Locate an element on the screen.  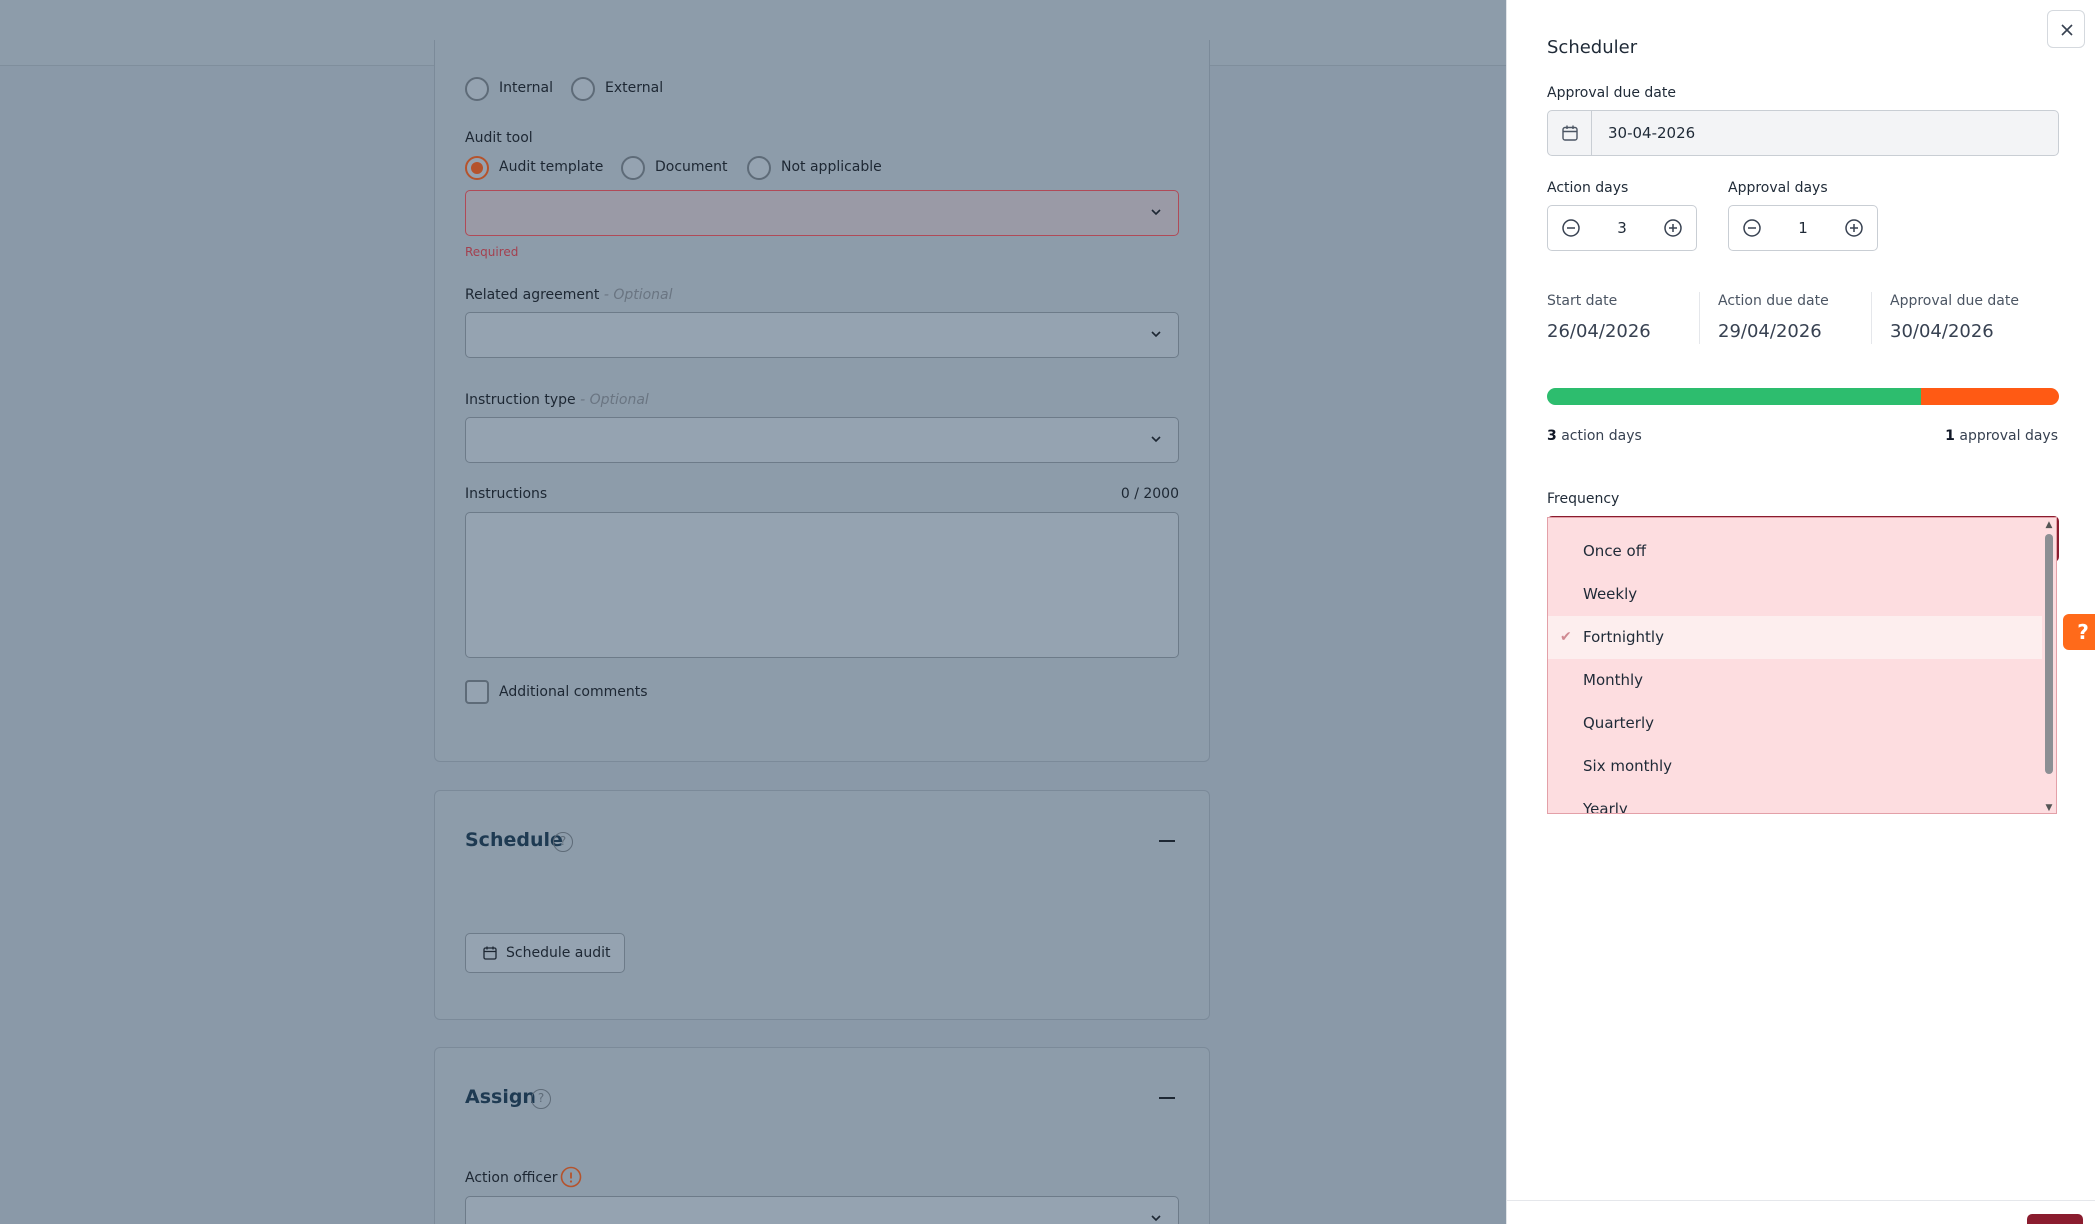
check-icon: ✔ is located at coordinates (1566, 637).